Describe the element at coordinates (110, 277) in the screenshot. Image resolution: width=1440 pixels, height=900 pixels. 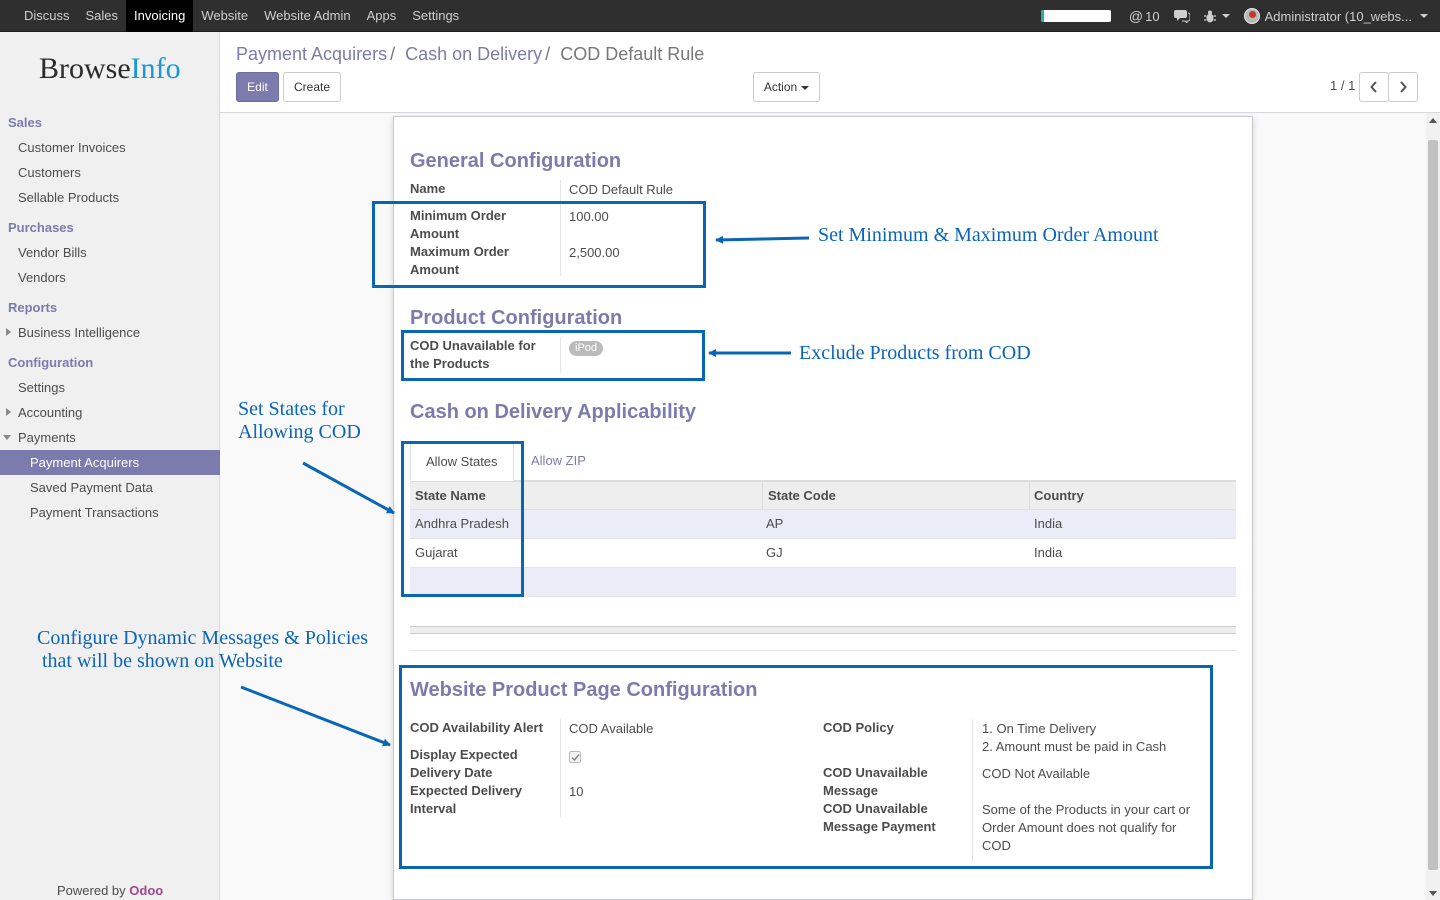
I see `sidebar-item-vendors: Vendors` at that location.